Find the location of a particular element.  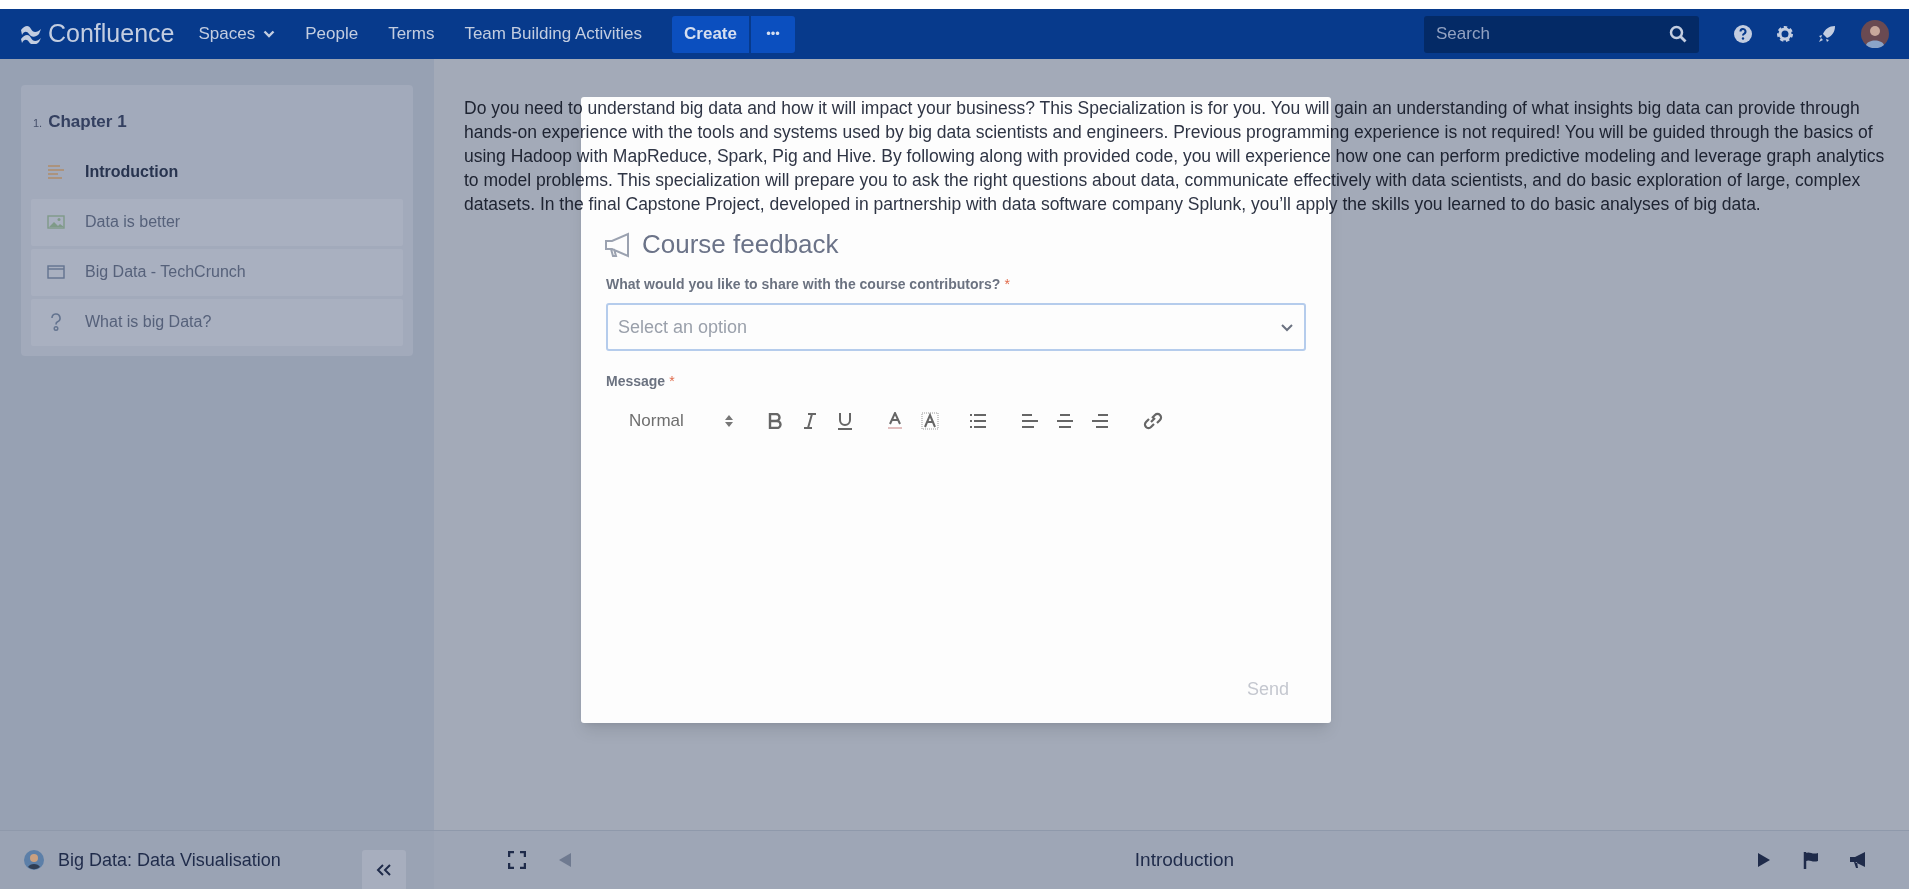

fullscreen-icon is located at coordinates (517, 860).